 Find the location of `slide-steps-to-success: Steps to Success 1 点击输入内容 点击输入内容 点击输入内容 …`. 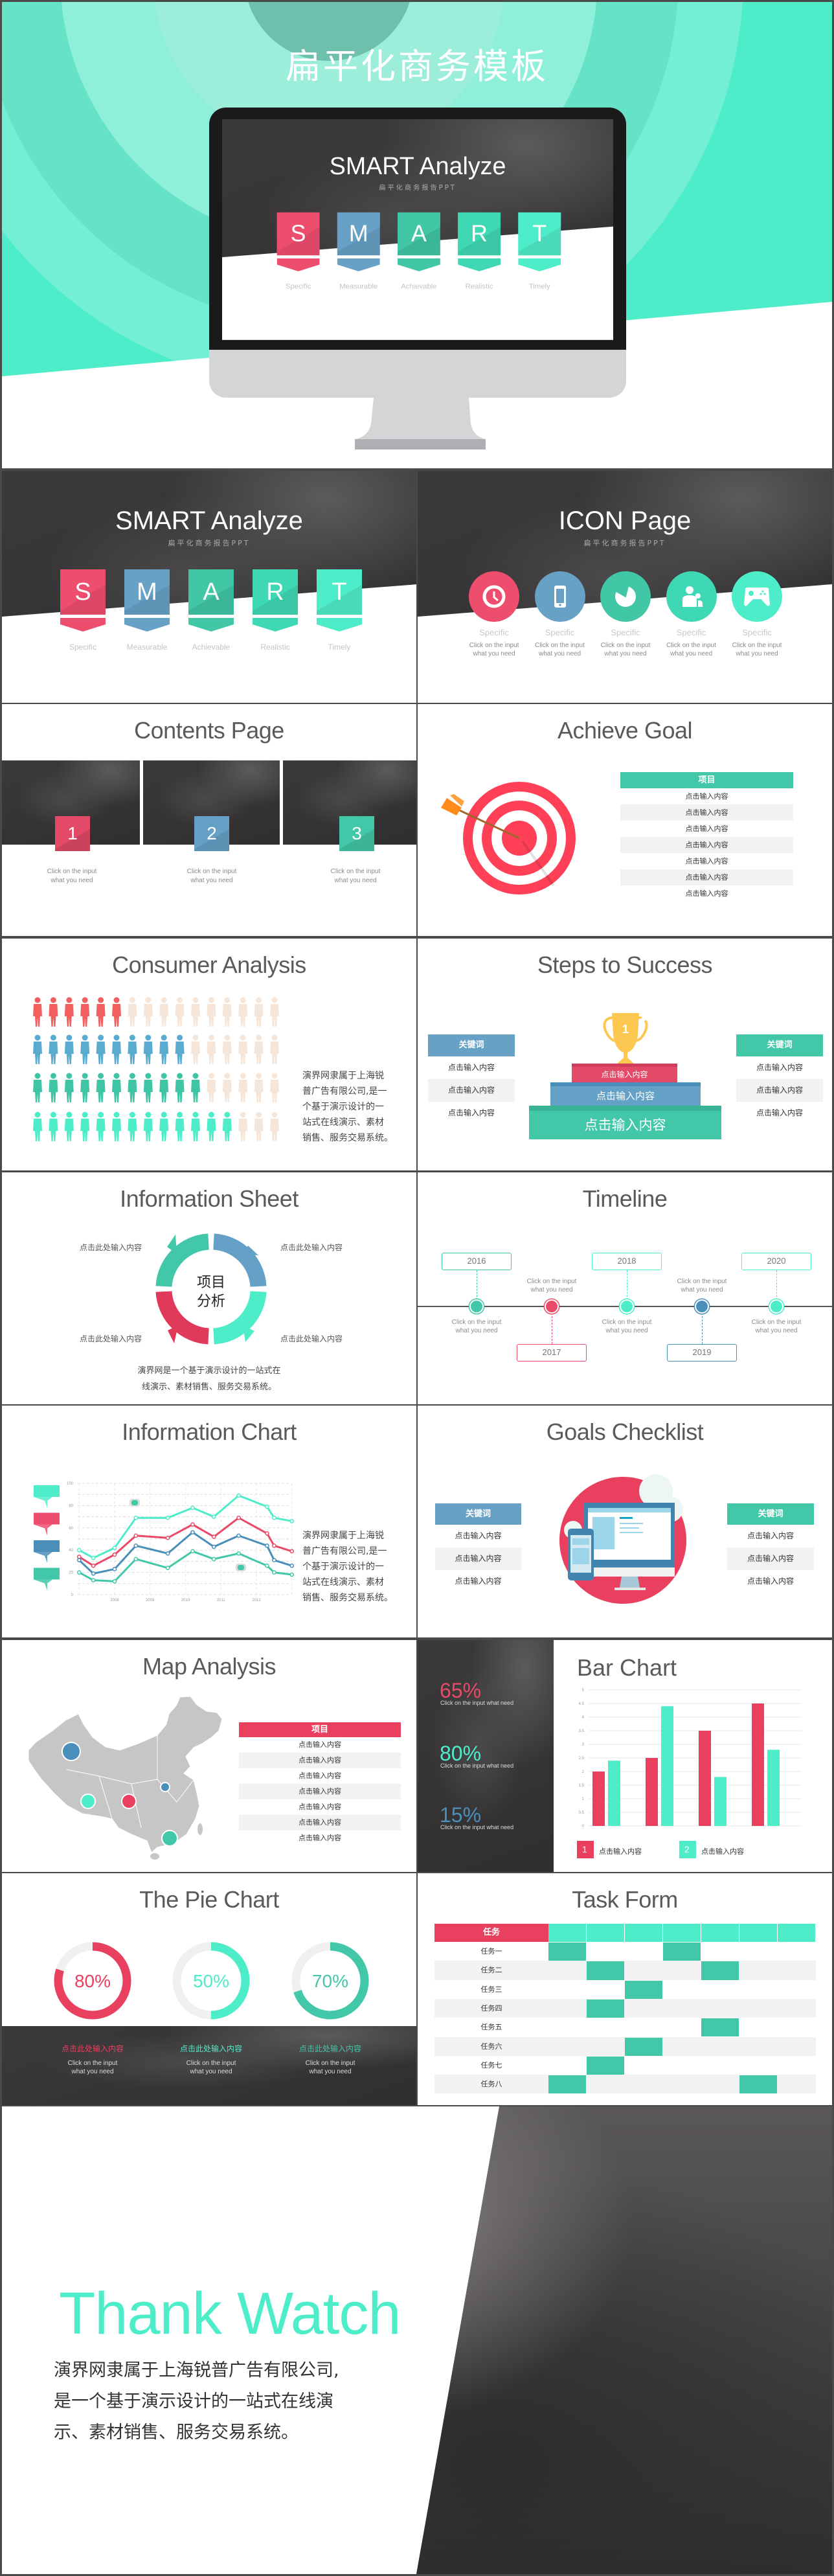

slide-steps-to-success: Steps to Success 1 点击输入内容 点击输入内容 点击输入内容 … is located at coordinates (625, 1054).